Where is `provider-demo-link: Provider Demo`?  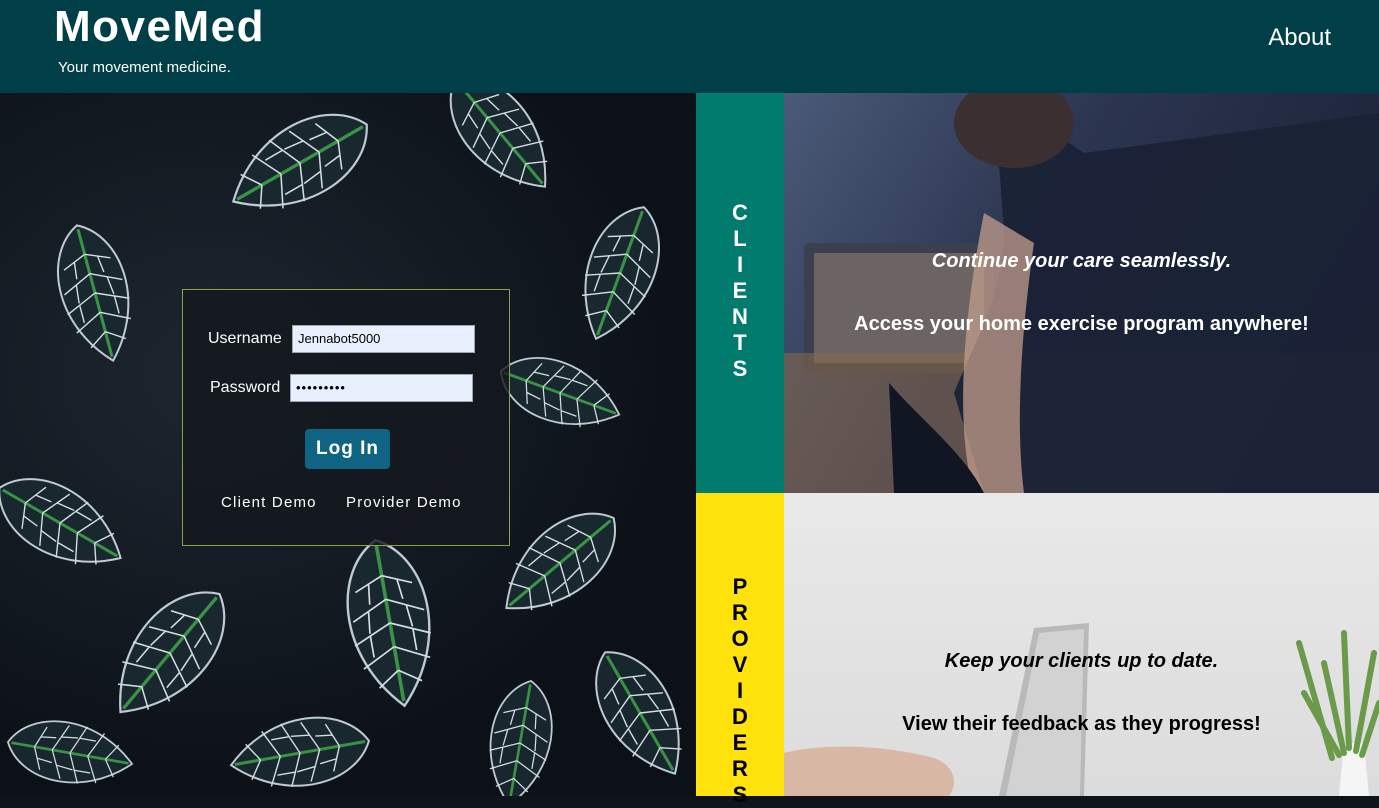 provider-demo-link: Provider Demo is located at coordinates (404, 502).